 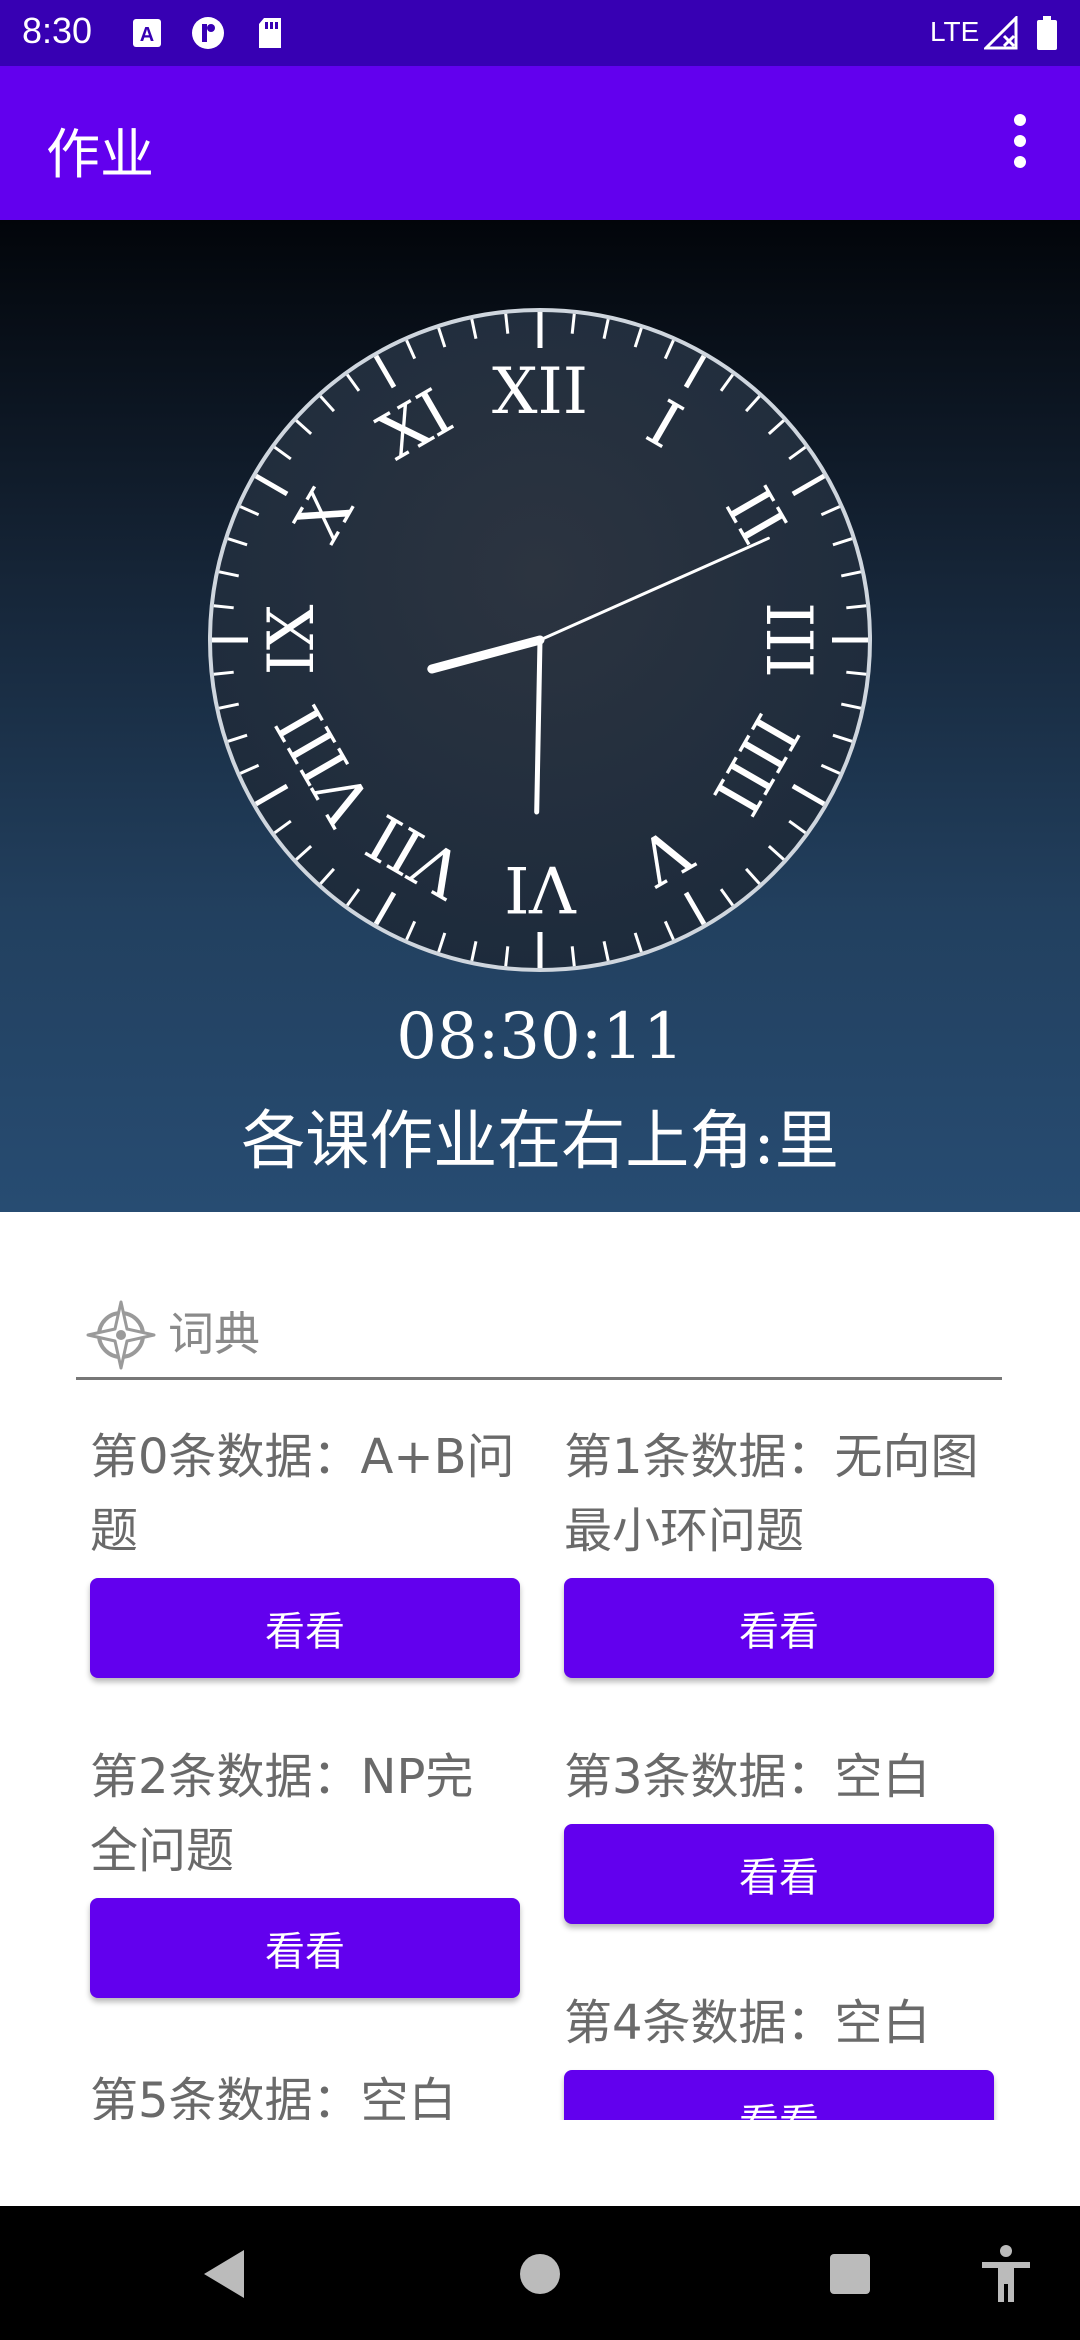 I want to click on search-input, so click(x=568, y=1334).